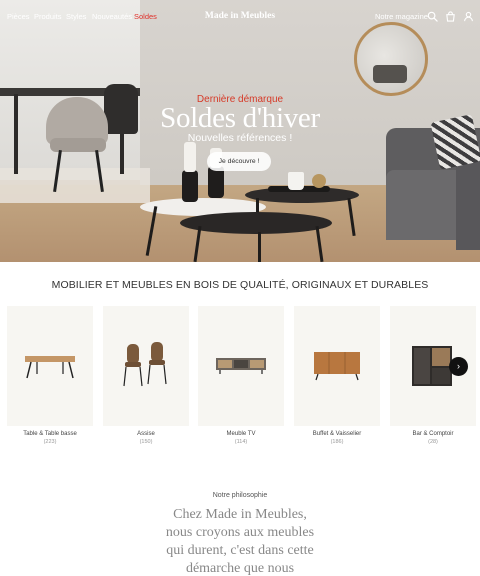  I want to click on category-card-assise: Assise (150), so click(146, 375).